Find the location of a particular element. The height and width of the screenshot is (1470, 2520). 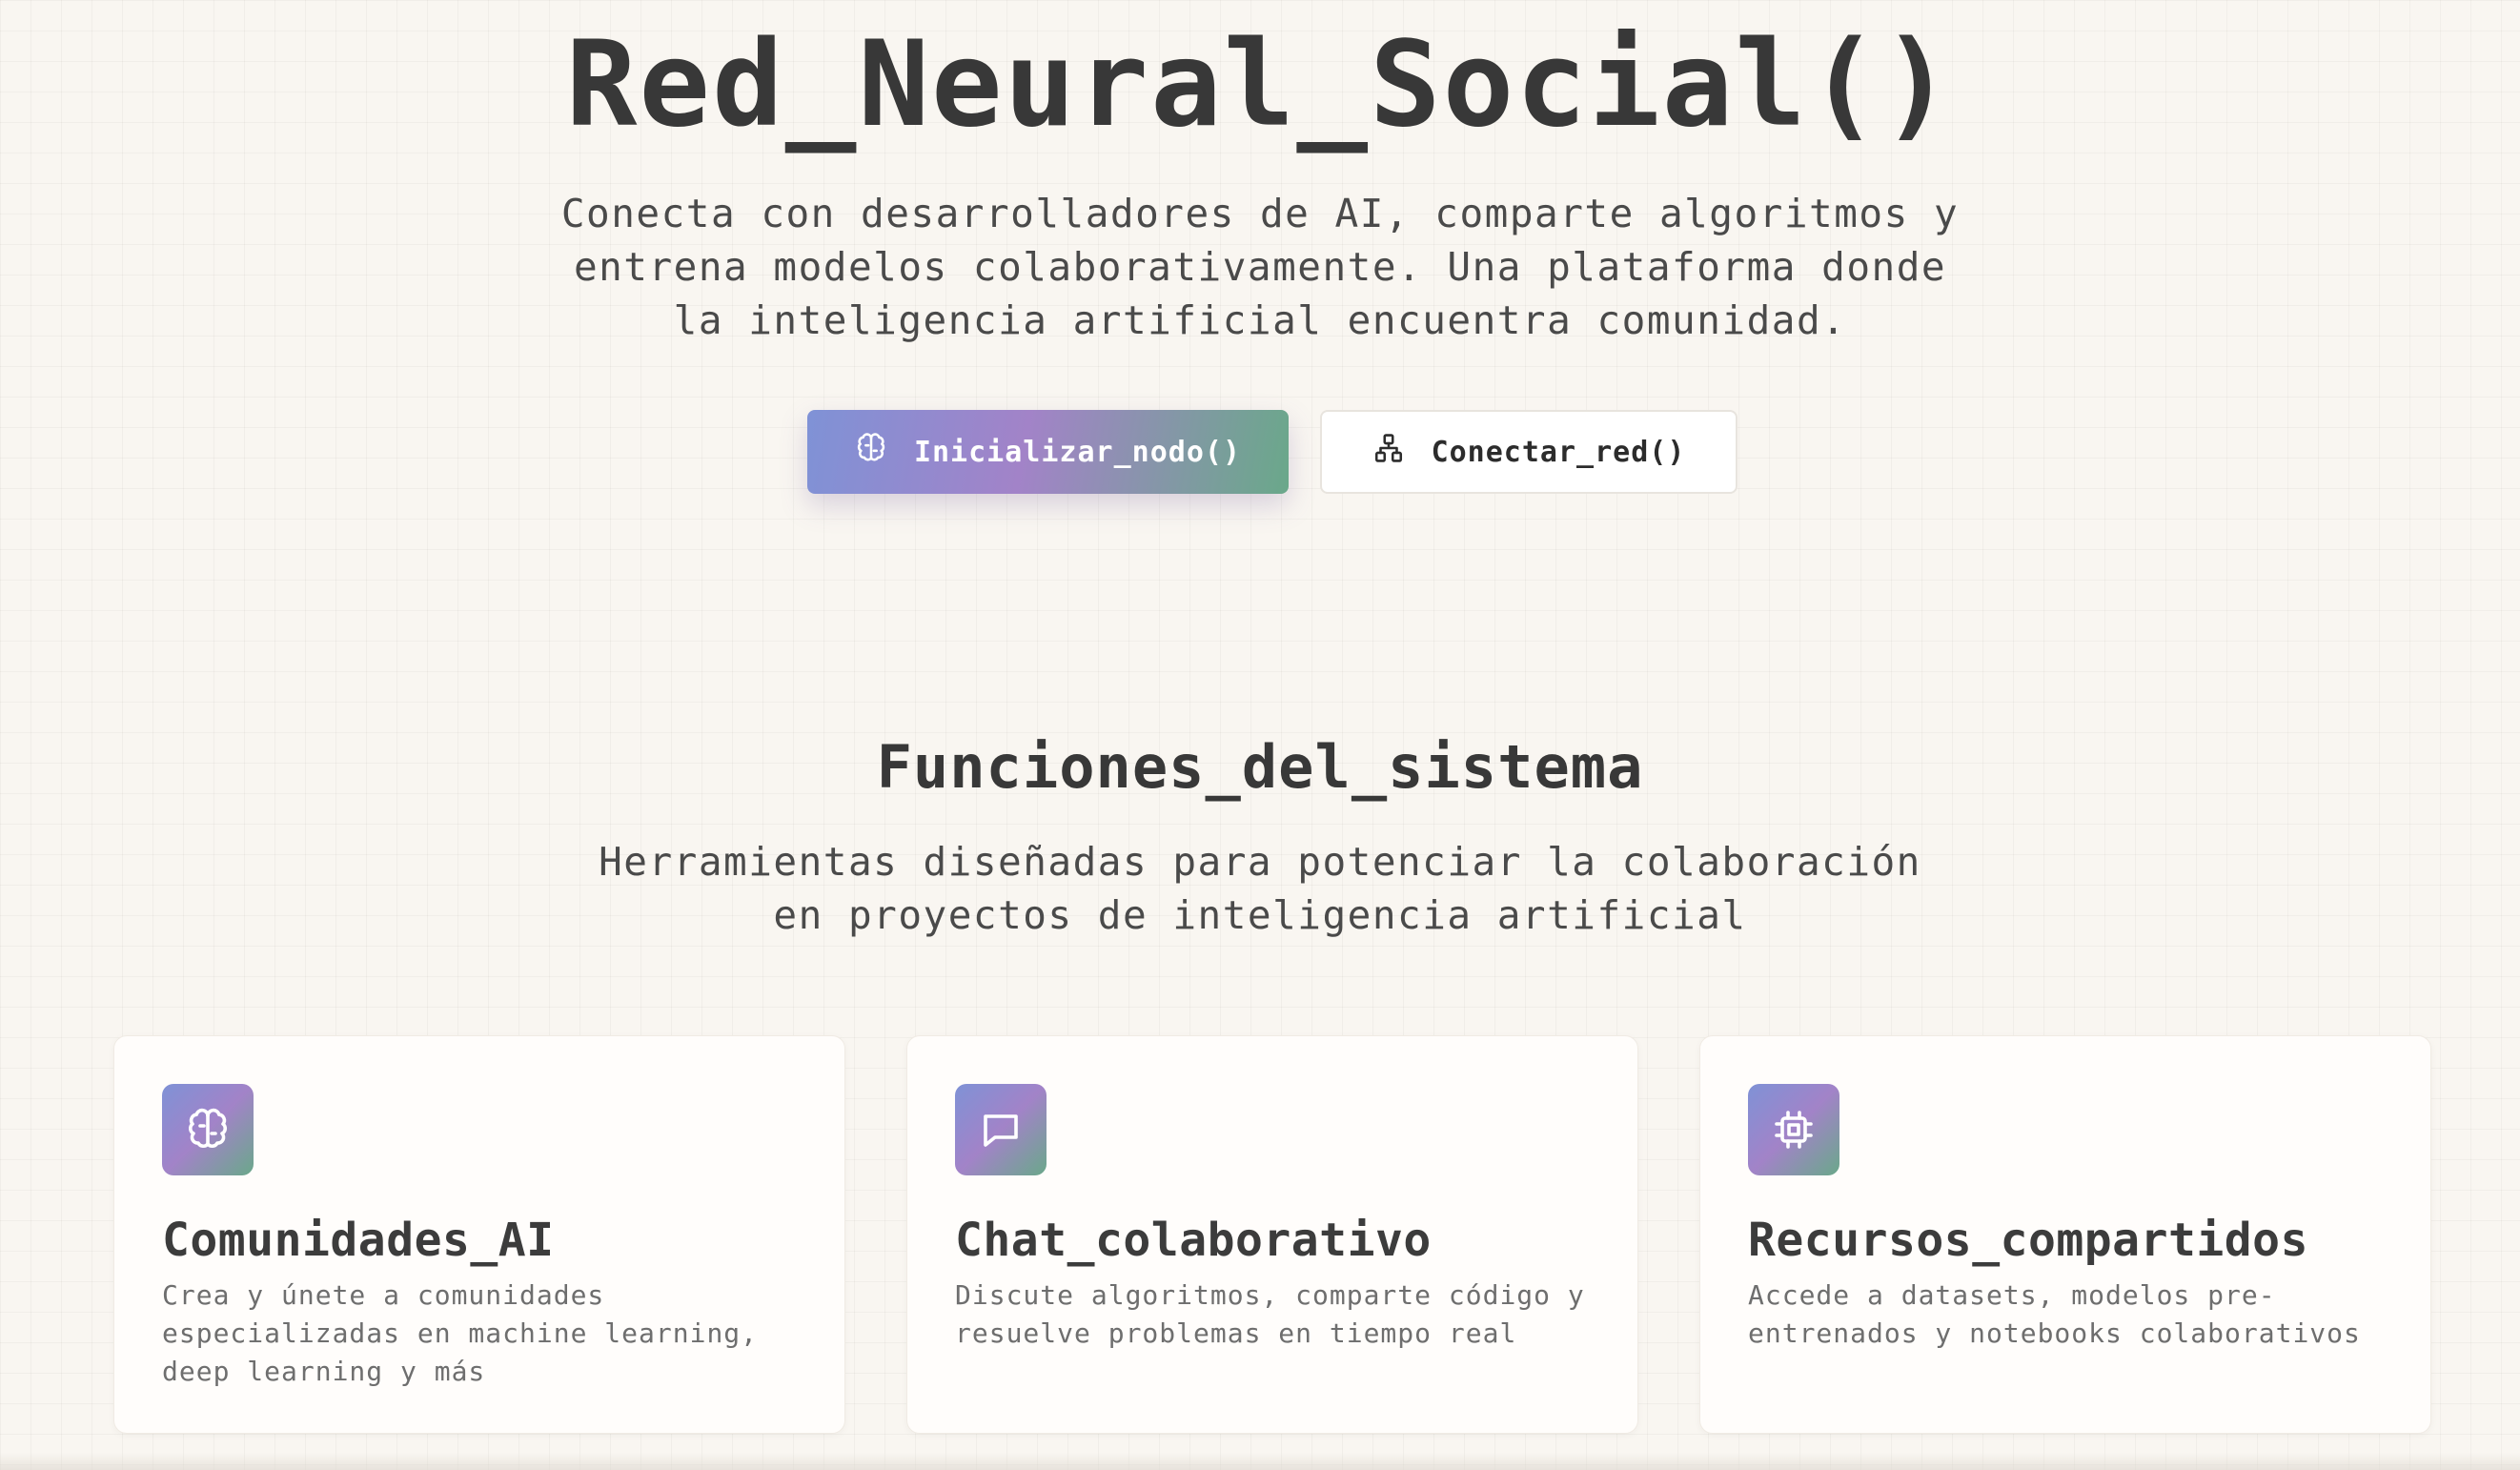

network-icon is located at coordinates (1388, 452).